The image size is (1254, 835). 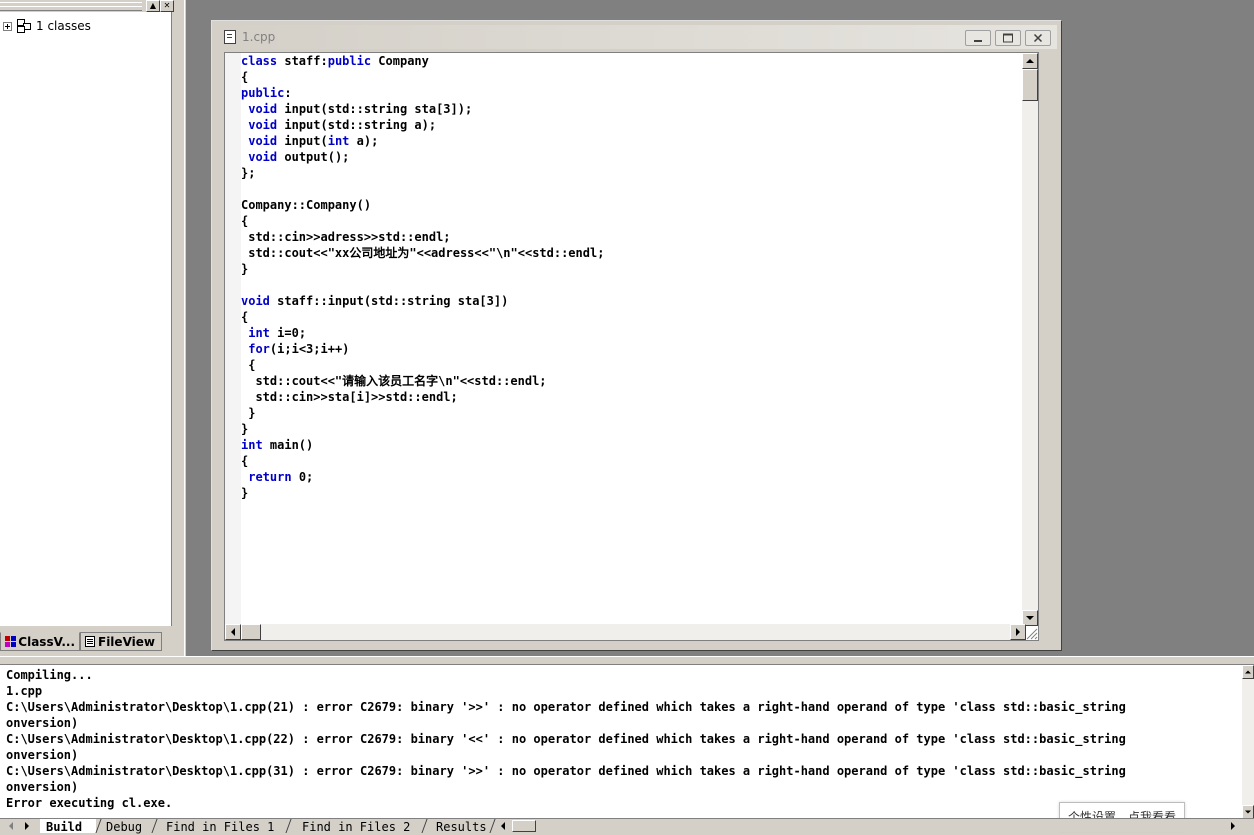 I want to click on scroll-down-button, so click(x=1248, y=811).